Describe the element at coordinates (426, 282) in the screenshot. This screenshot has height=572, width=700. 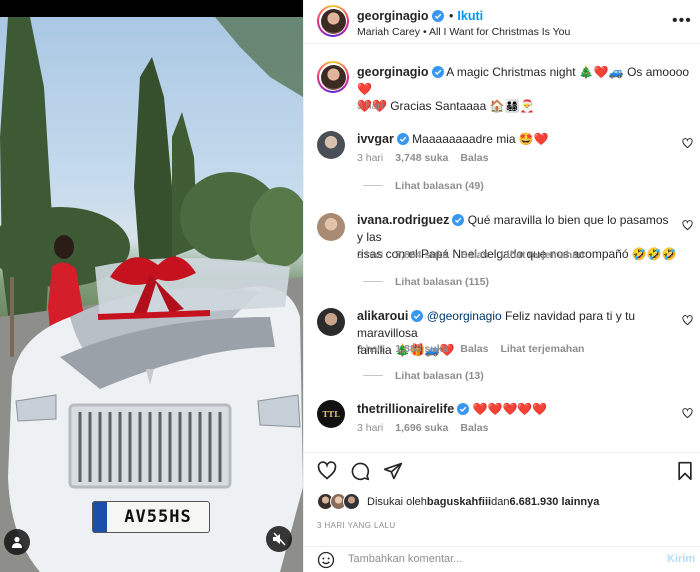
I see `view-replies-button: Lihat balasan (115)` at that location.